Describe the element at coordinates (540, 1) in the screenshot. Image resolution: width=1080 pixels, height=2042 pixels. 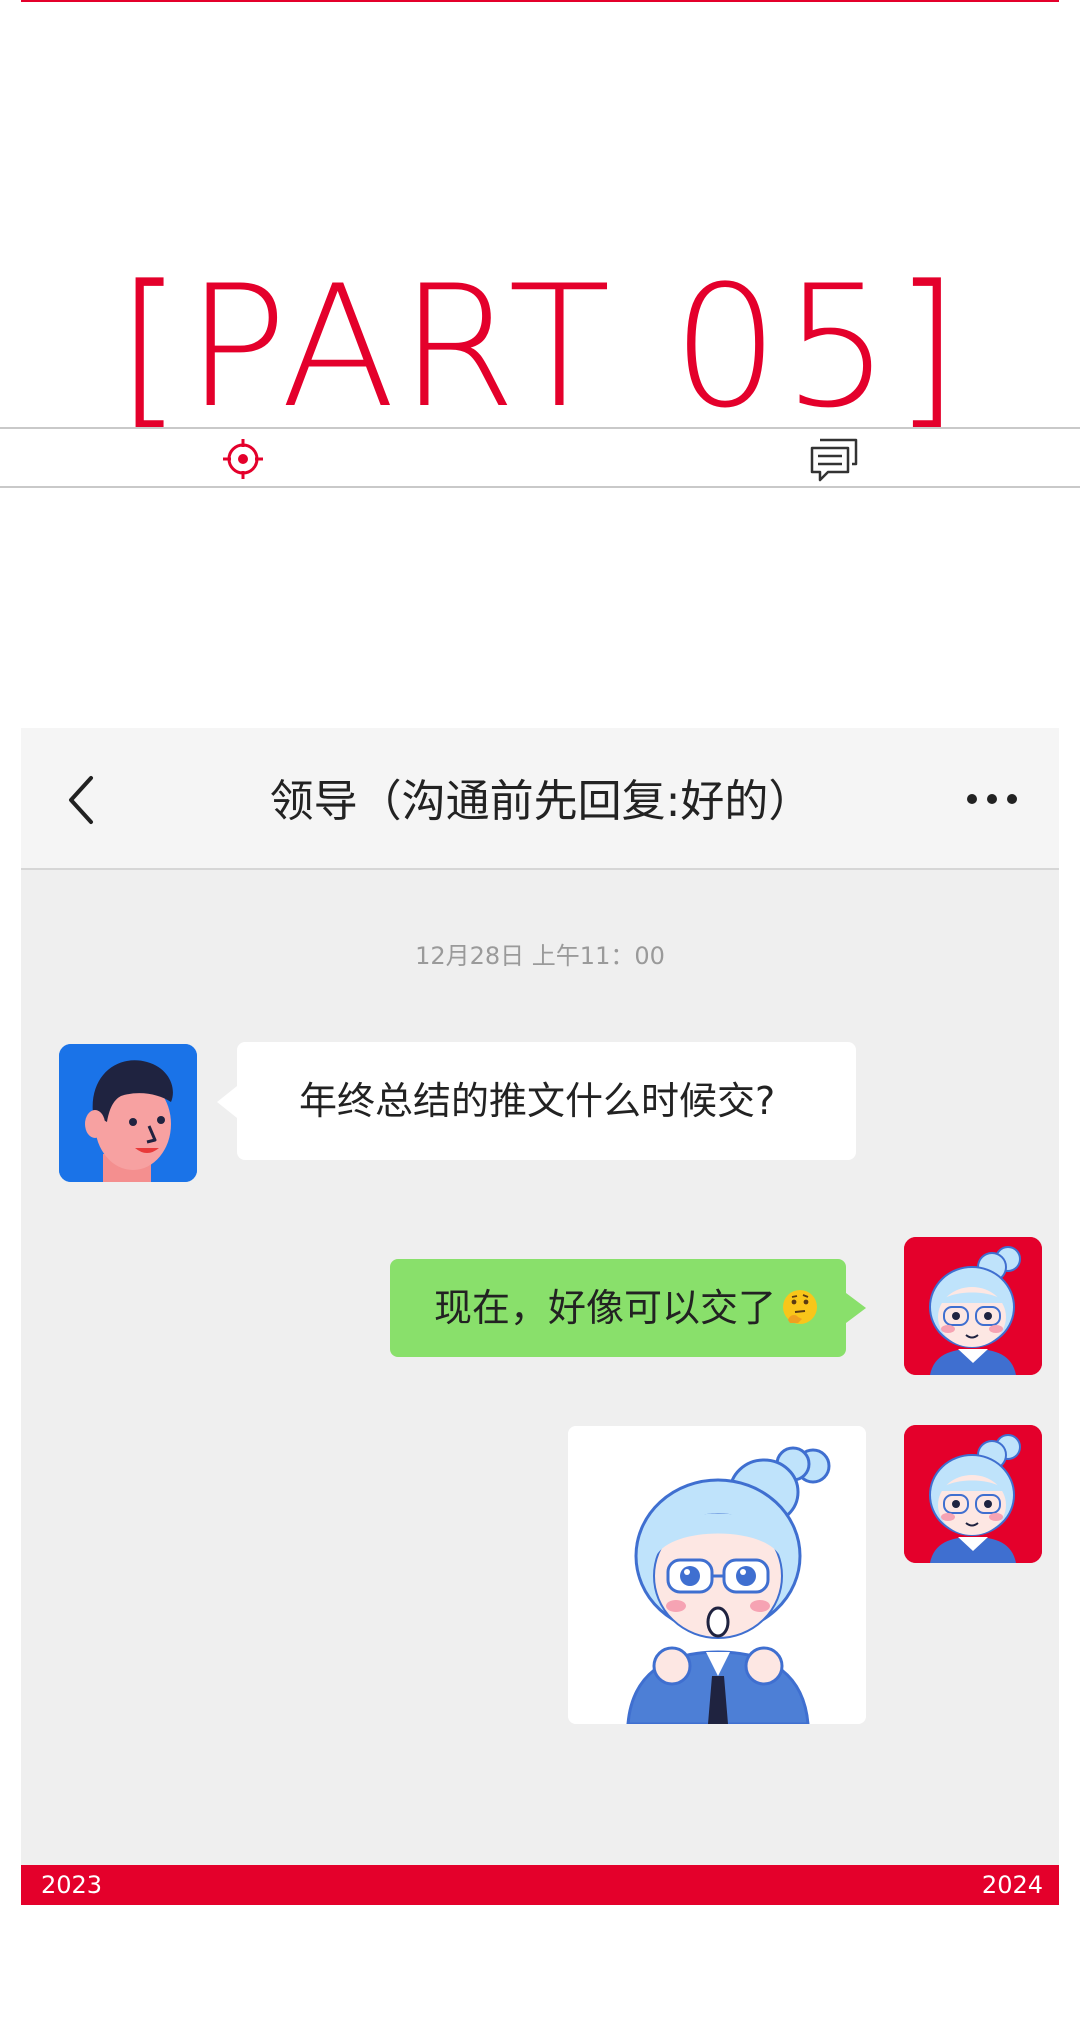
I see `top-accent-rule` at that location.